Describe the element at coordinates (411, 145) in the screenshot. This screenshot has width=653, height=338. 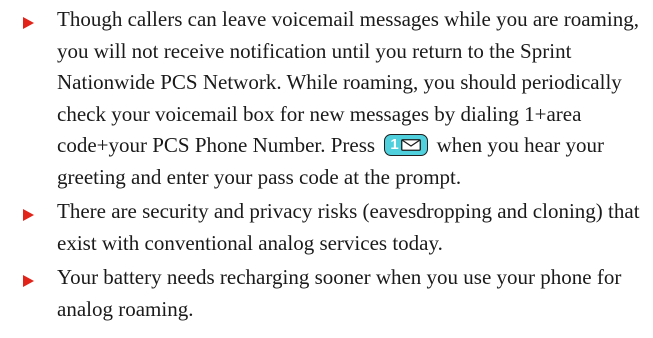
I see `envelope-icon` at that location.